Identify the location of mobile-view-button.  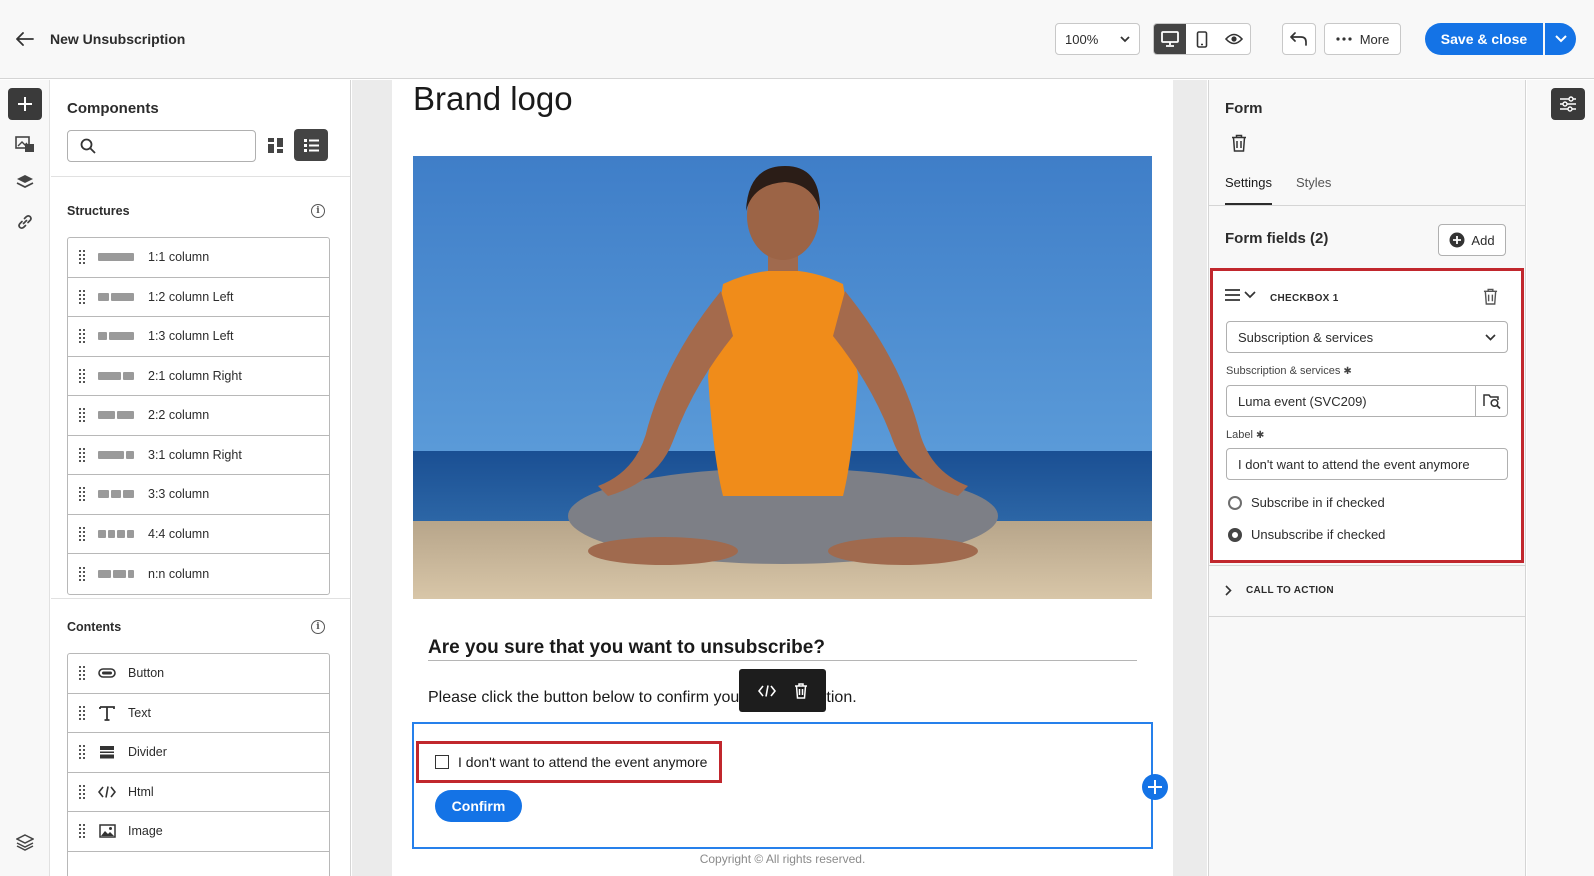
(1202, 39).